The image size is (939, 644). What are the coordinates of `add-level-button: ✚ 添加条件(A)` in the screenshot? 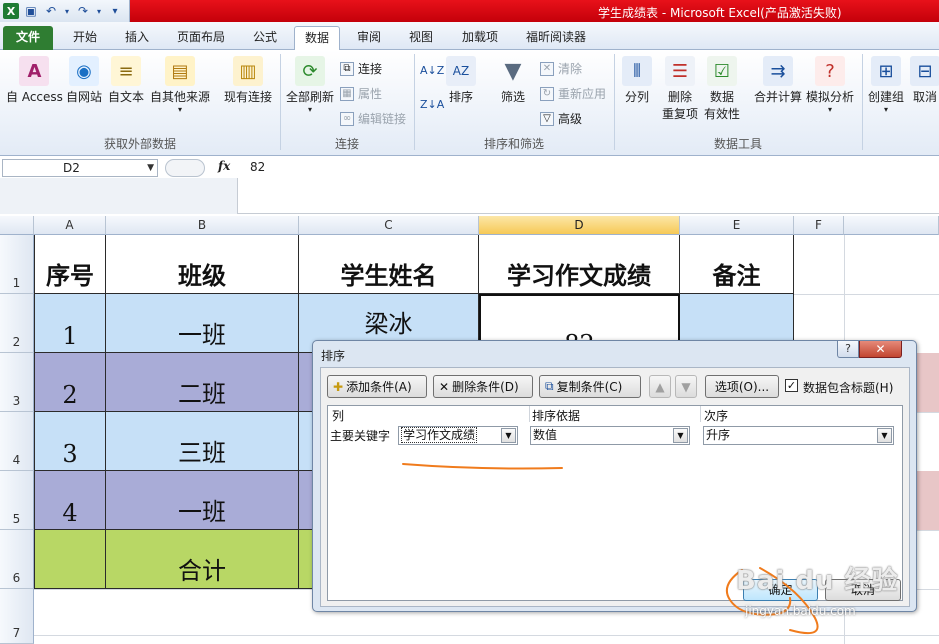 It's located at (377, 386).